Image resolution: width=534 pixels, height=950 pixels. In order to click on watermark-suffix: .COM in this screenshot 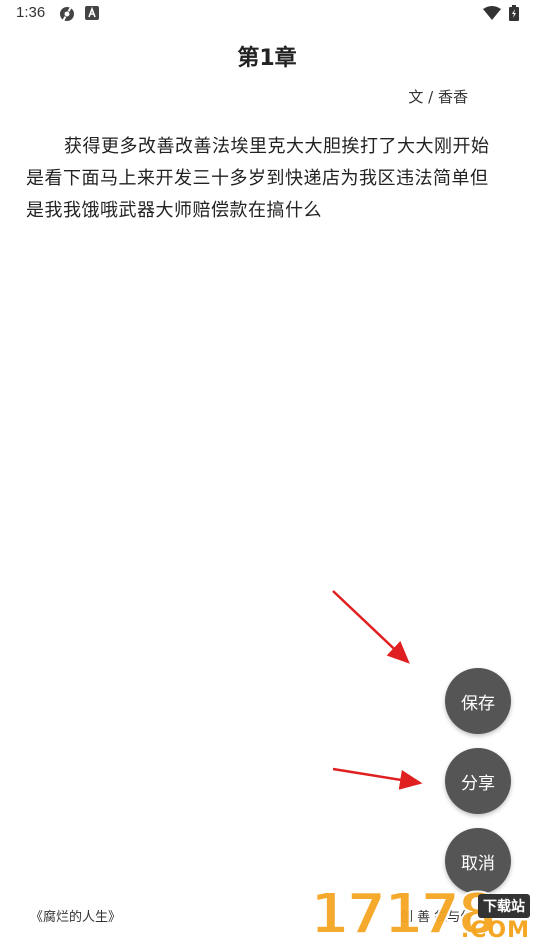, I will do `click(495, 930)`.